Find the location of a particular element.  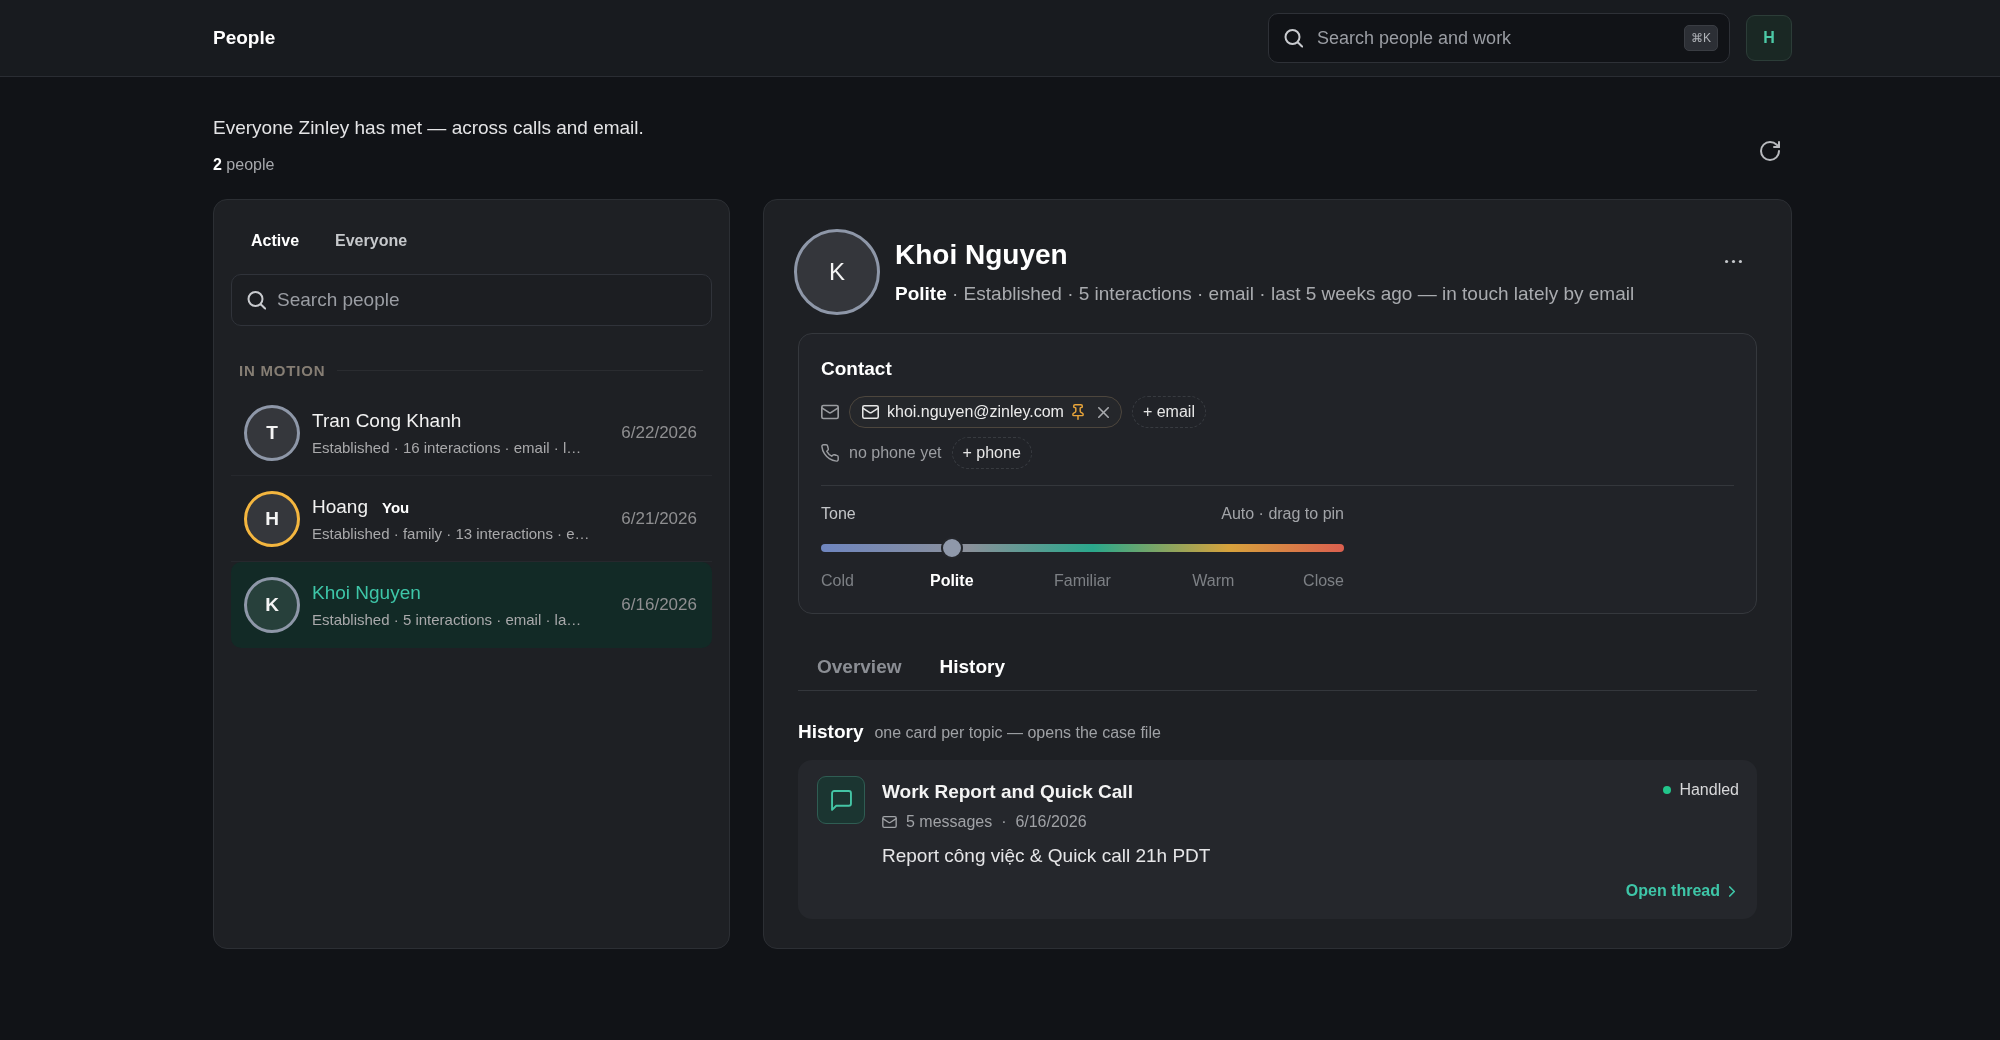

status-text: Handled is located at coordinates (1709, 789).